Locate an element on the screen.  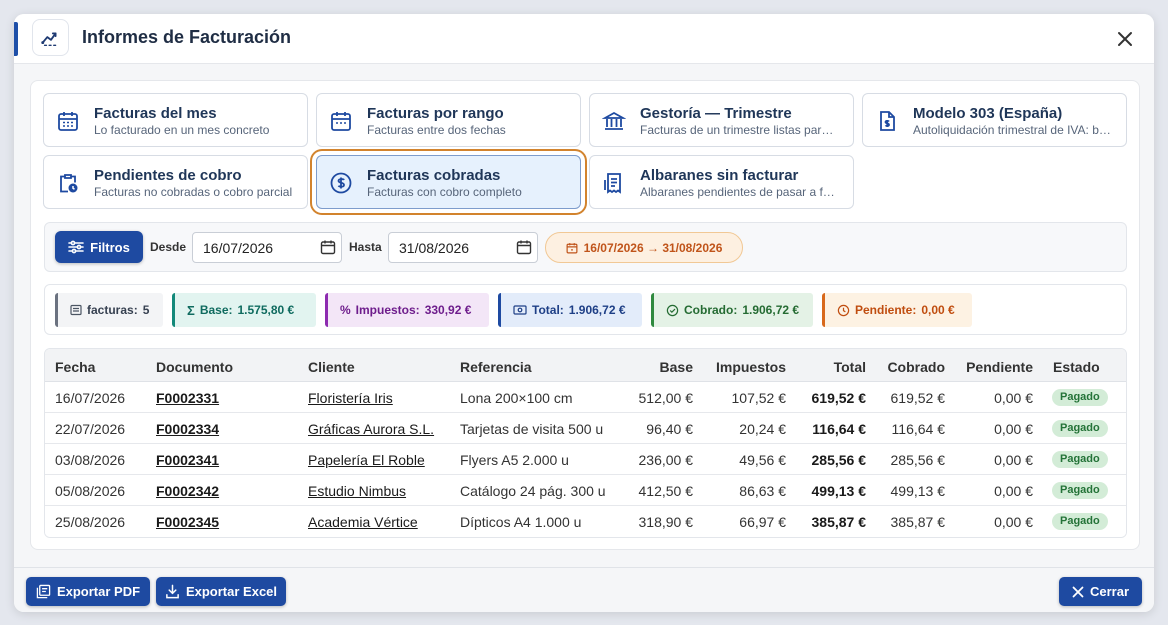
cell-fecha: 22/07/2026 is located at coordinates (90, 429).